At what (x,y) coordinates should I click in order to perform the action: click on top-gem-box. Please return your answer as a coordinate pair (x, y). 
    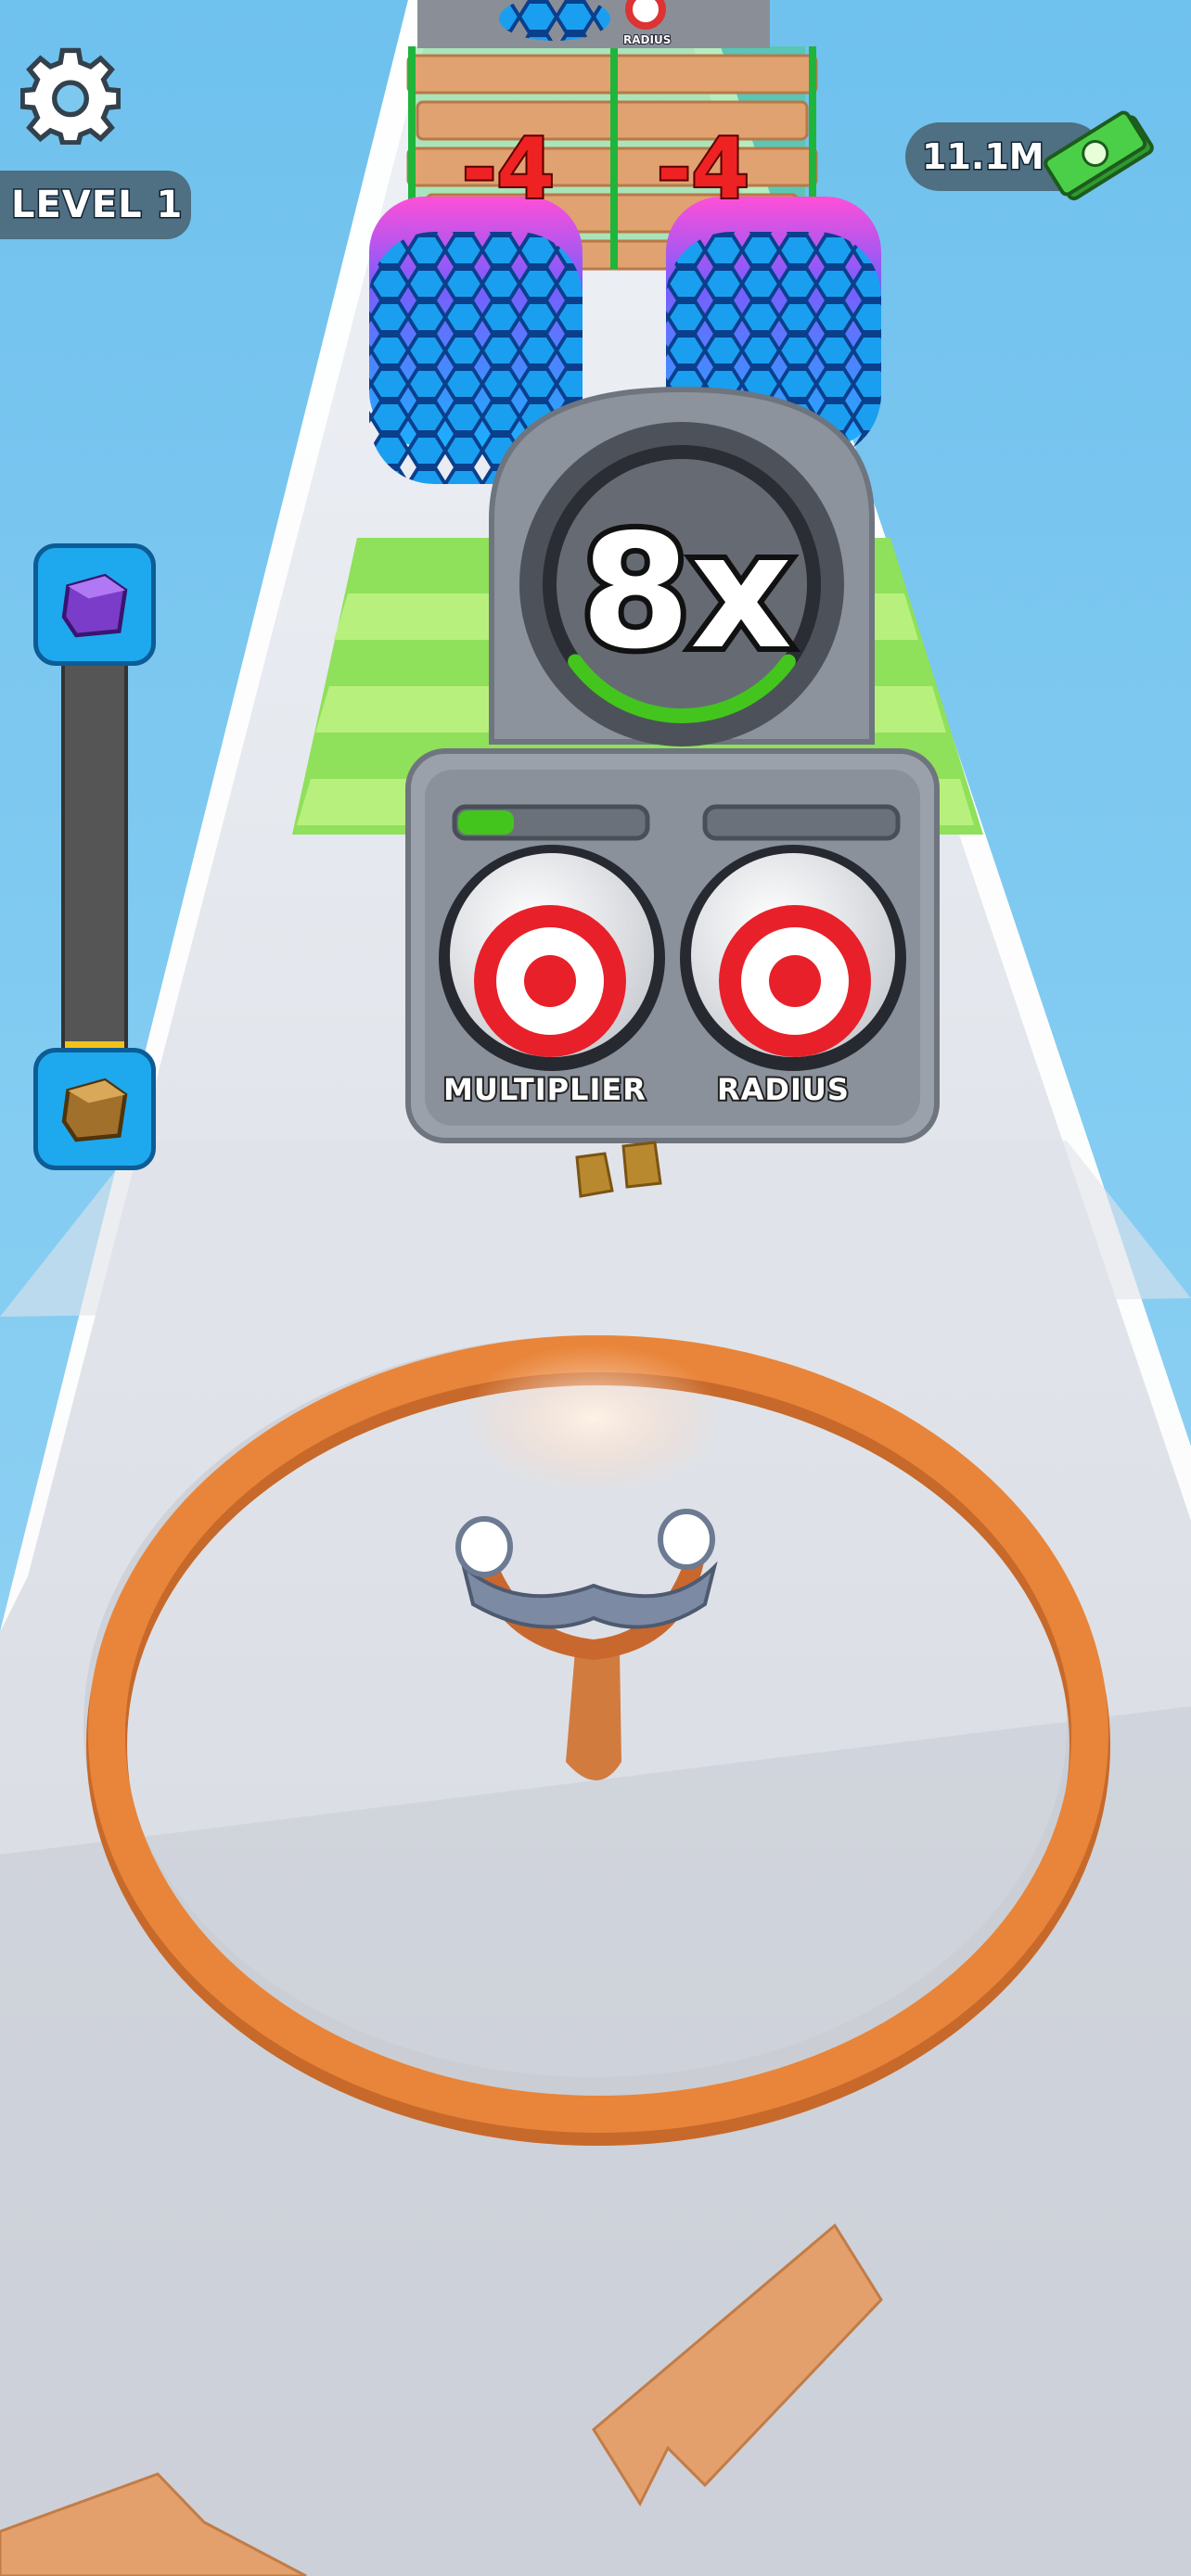
    Looking at the image, I should click on (95, 605).